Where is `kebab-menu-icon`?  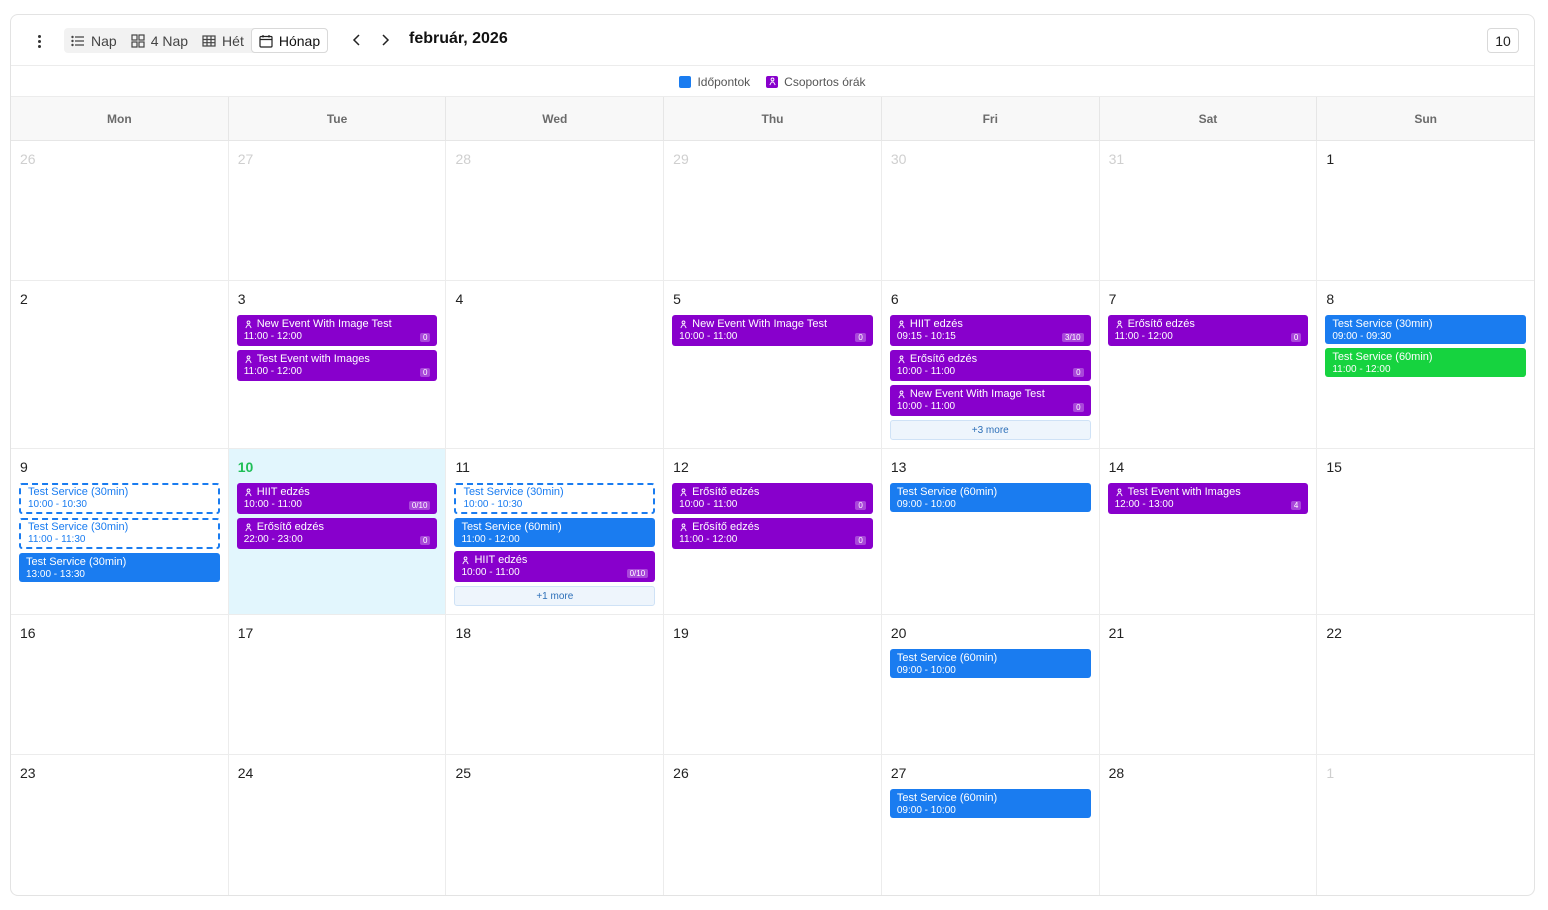 kebab-menu-icon is located at coordinates (39, 41).